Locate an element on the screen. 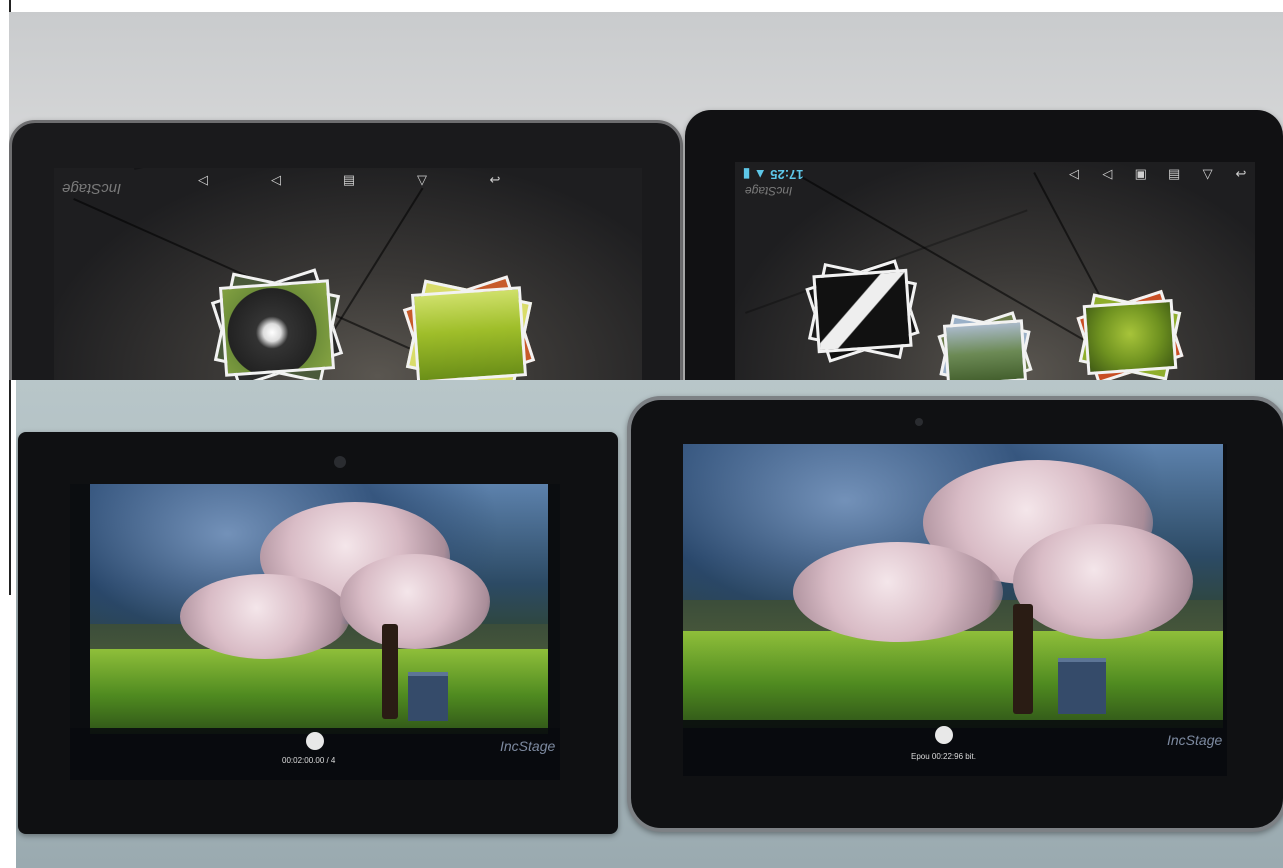 The width and height of the screenshot is (1283, 868). wifi-icon: ▲ is located at coordinates (760, 174).